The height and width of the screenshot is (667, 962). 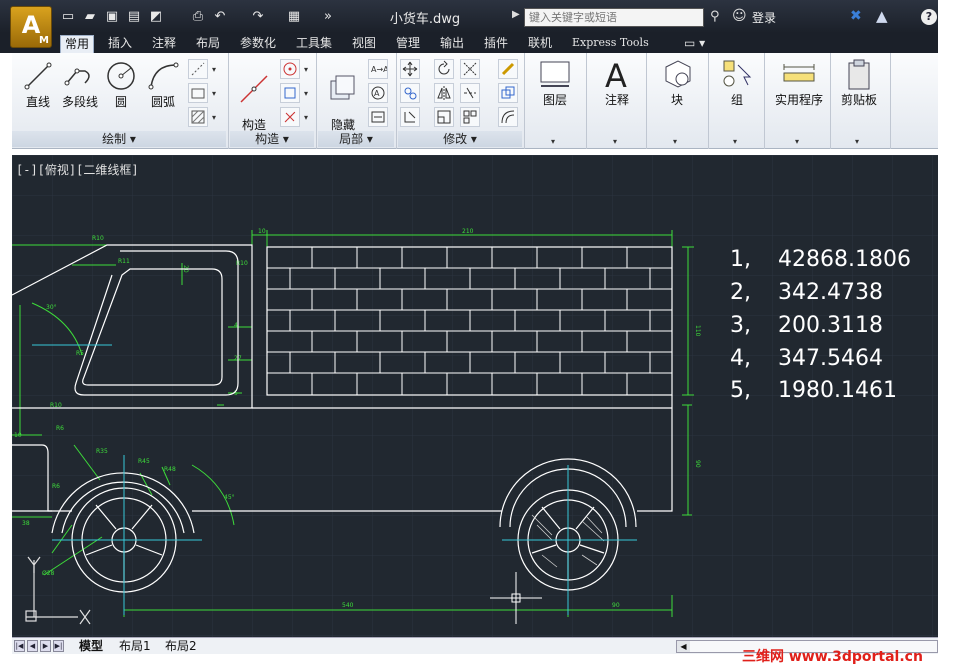 What do you see at coordinates (198, 16) in the screenshot?
I see `print-icon: ⎙` at bounding box center [198, 16].